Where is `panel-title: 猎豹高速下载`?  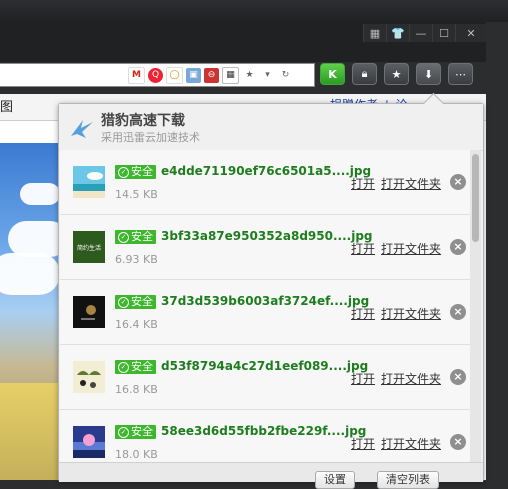
panel-title: 猎豹高速下载 is located at coordinates (143, 121).